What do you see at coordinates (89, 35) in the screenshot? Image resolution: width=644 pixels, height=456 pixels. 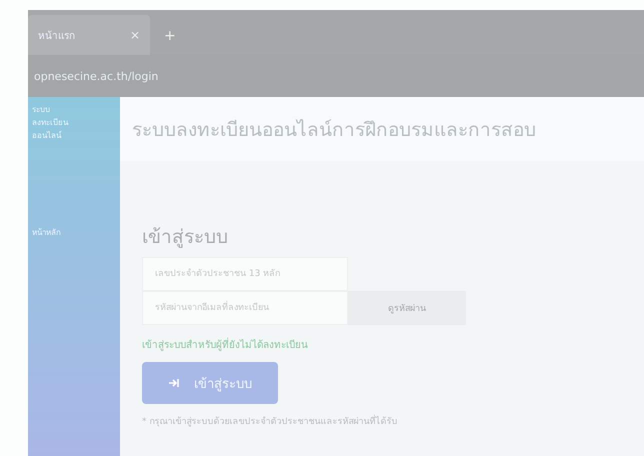 I see `browser-tab: หน้าแรก ×` at bounding box center [89, 35].